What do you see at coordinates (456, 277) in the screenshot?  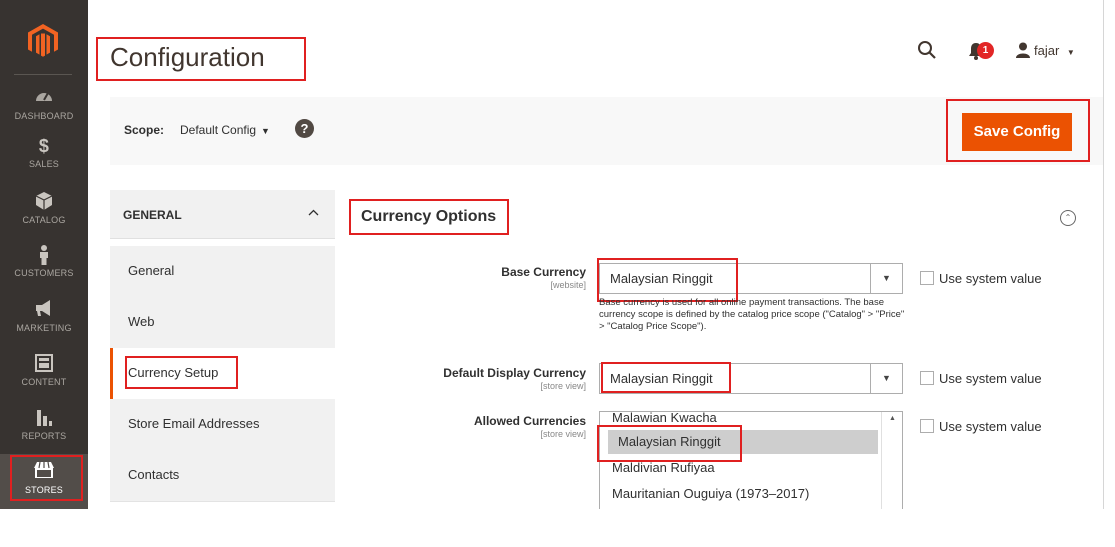 I see `base-currency-label: Base Currency [website]` at bounding box center [456, 277].